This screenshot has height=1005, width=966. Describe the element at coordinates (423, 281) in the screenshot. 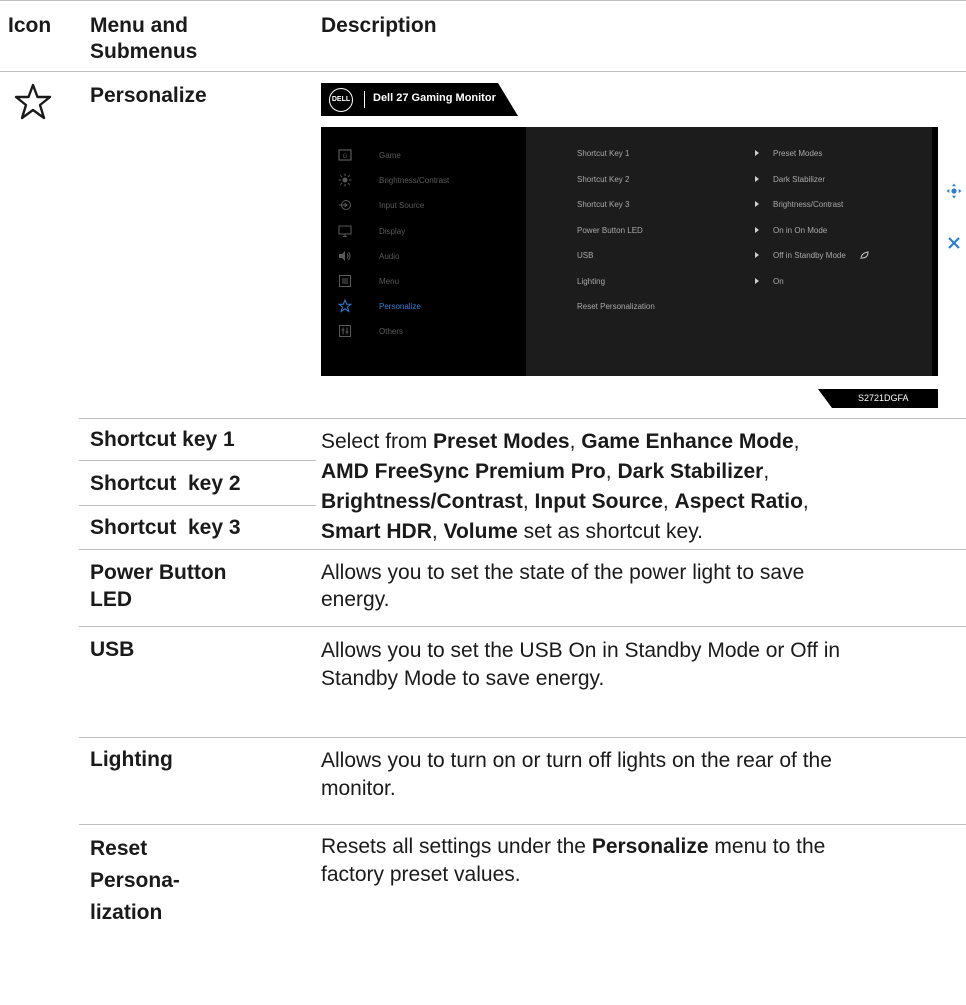

I see `osd-menu-menu: Menu` at that location.